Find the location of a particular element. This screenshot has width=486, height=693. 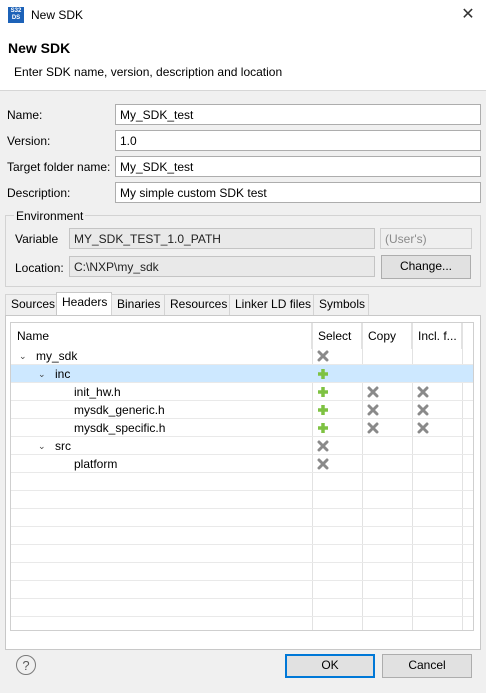

description-field: My simple custom SDK test is located at coordinates (298, 192).